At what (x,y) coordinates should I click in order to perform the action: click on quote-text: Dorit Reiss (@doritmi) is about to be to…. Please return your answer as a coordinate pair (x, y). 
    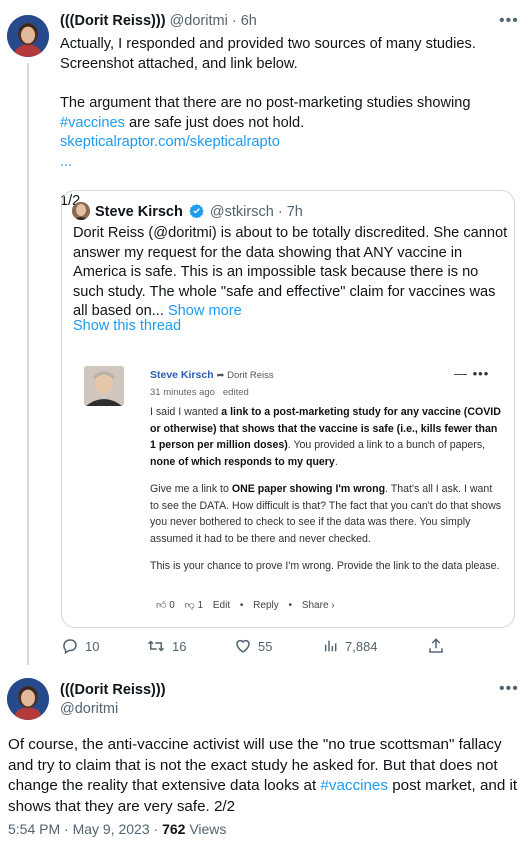
    Looking at the image, I should click on (290, 272).